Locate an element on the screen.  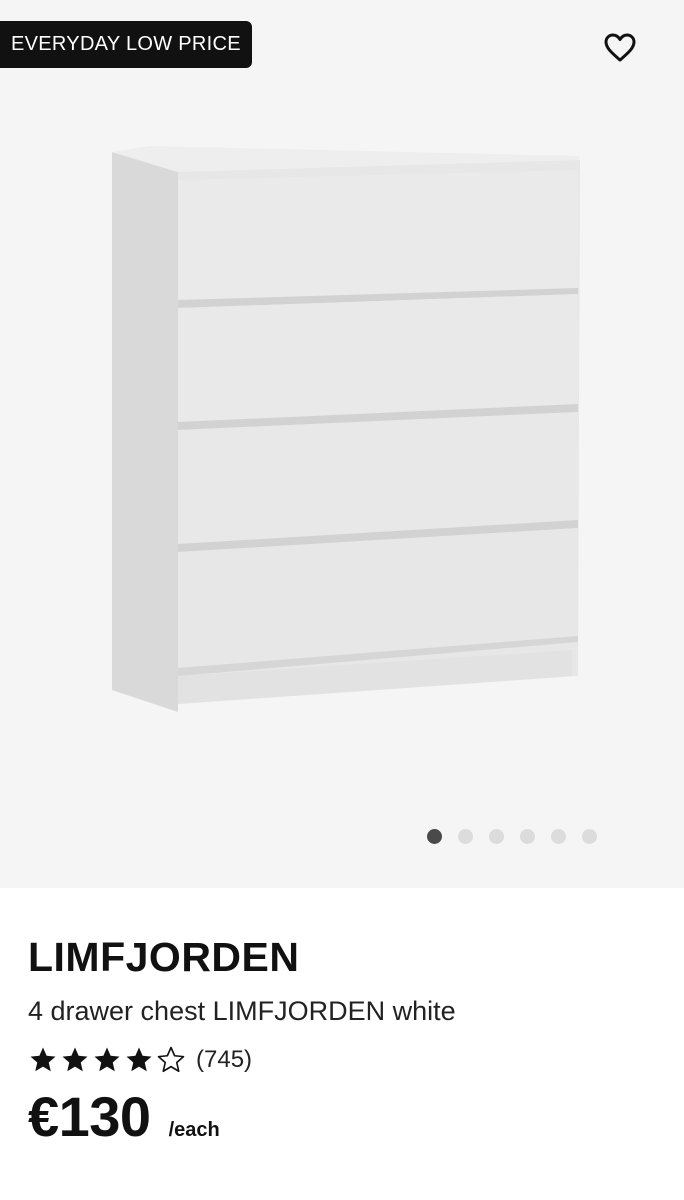
badge-label: EVERYDAY LOW PRICE is located at coordinates (126, 44).